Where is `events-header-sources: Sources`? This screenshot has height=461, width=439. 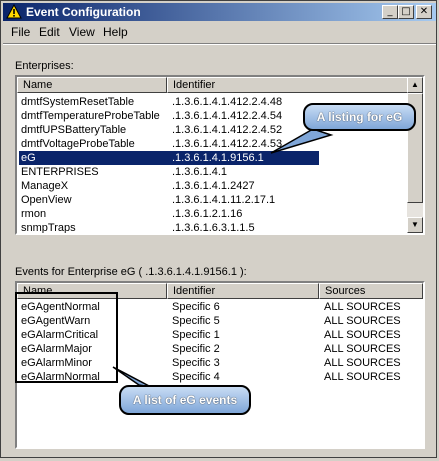
events-header-sources: Sources is located at coordinates (371, 291).